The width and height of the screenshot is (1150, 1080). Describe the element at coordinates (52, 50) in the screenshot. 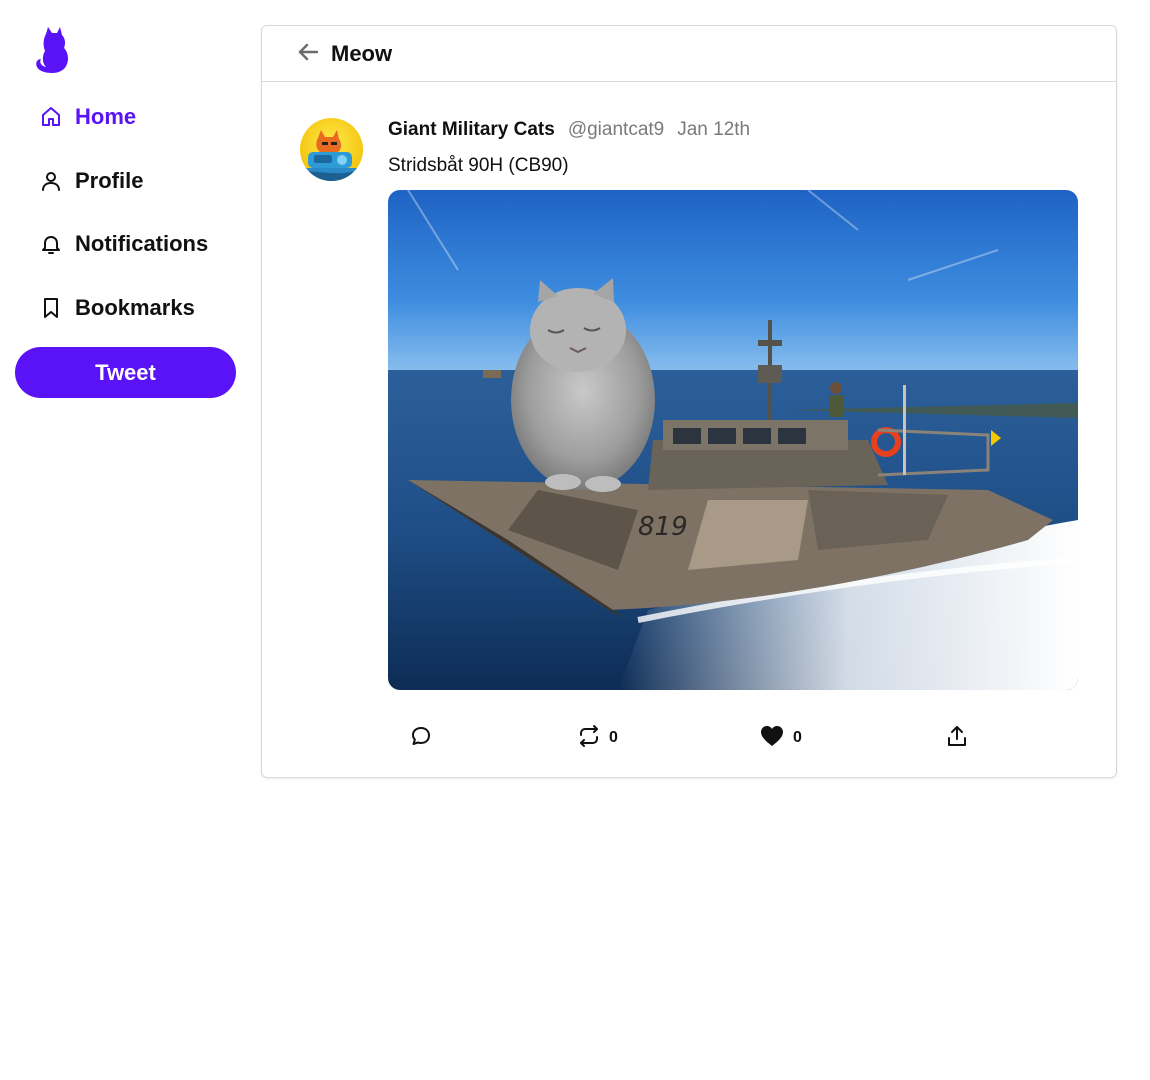

I see `cat-logo-icon` at that location.